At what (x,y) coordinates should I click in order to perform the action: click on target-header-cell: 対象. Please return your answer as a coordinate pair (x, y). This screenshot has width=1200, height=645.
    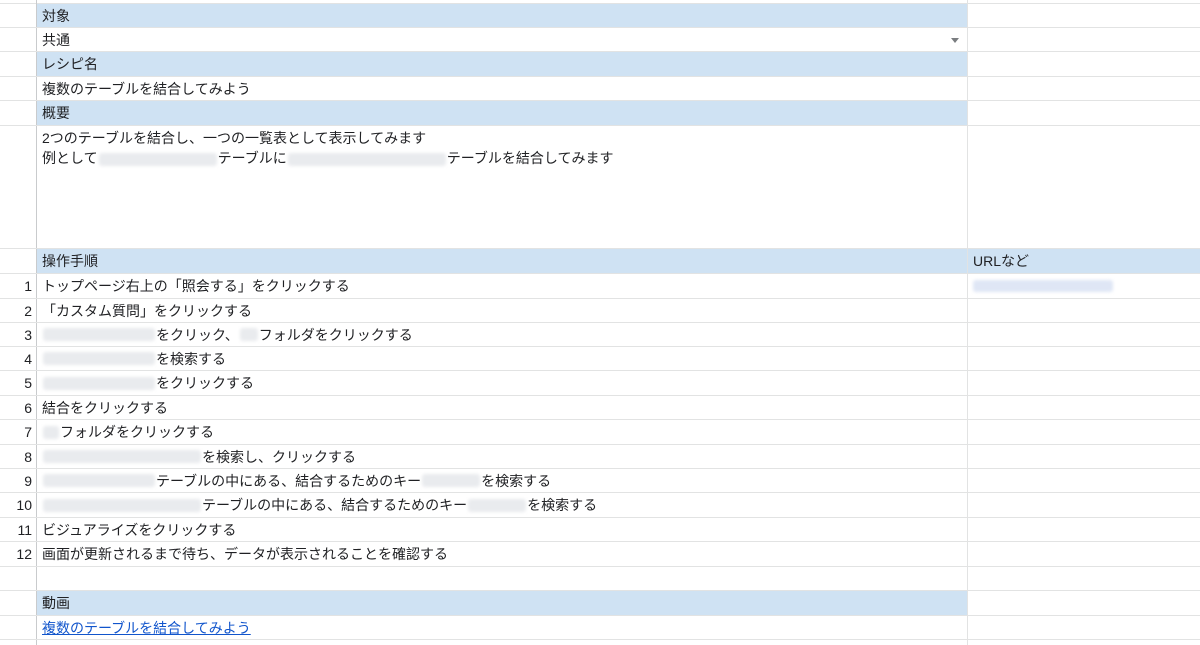
    Looking at the image, I should click on (502, 15).